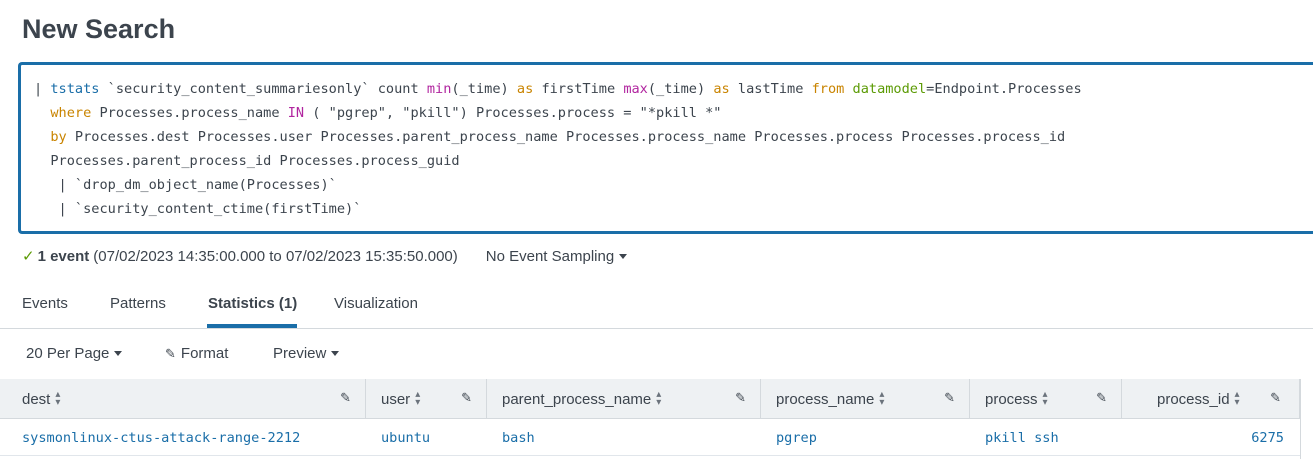 The height and width of the screenshot is (472, 1313). I want to click on tab-events: Events, so click(45, 303).